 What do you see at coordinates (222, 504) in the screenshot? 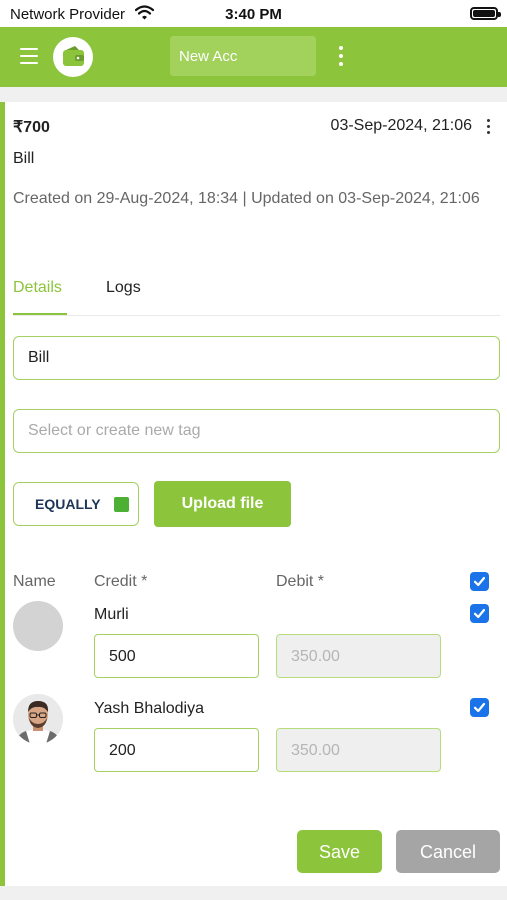
I see `upload-file-button: Upload file` at bounding box center [222, 504].